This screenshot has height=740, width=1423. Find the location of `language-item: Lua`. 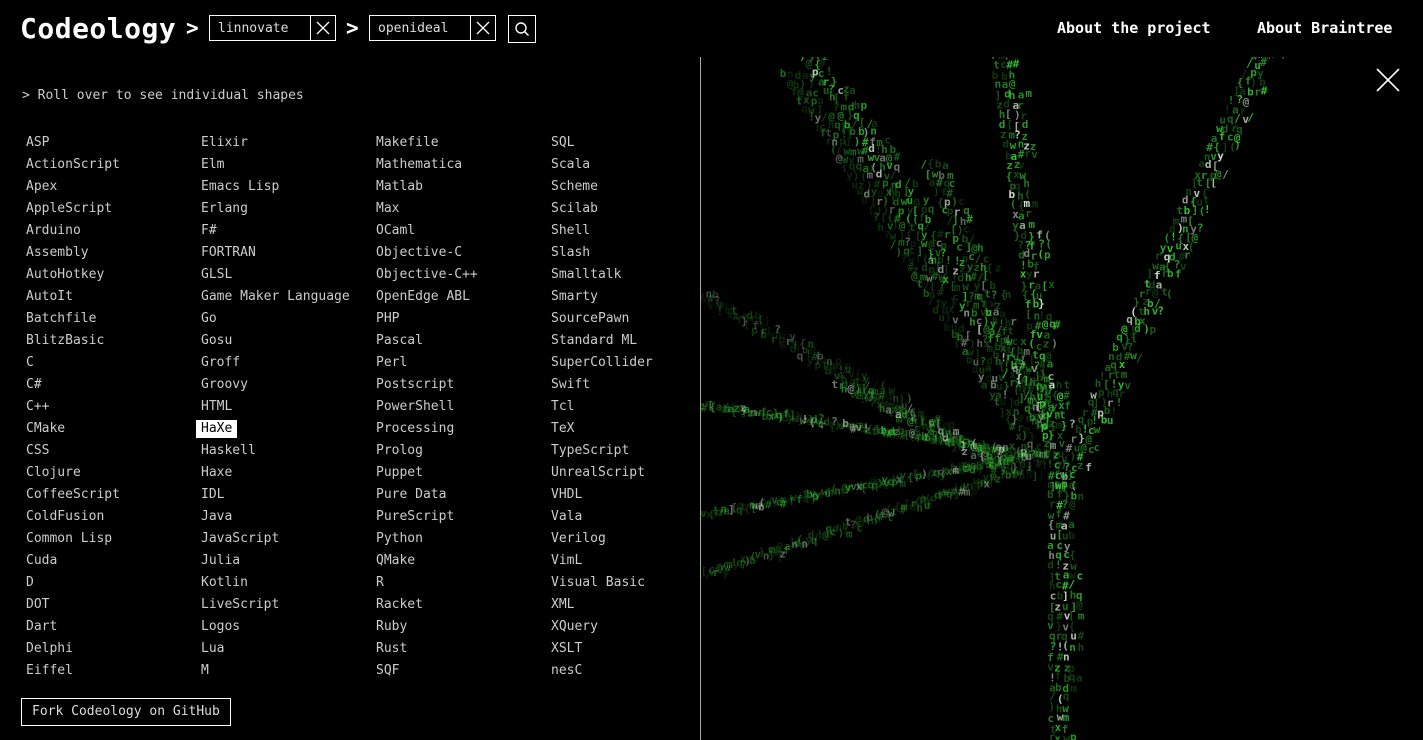

language-item: Lua is located at coordinates (212, 651).